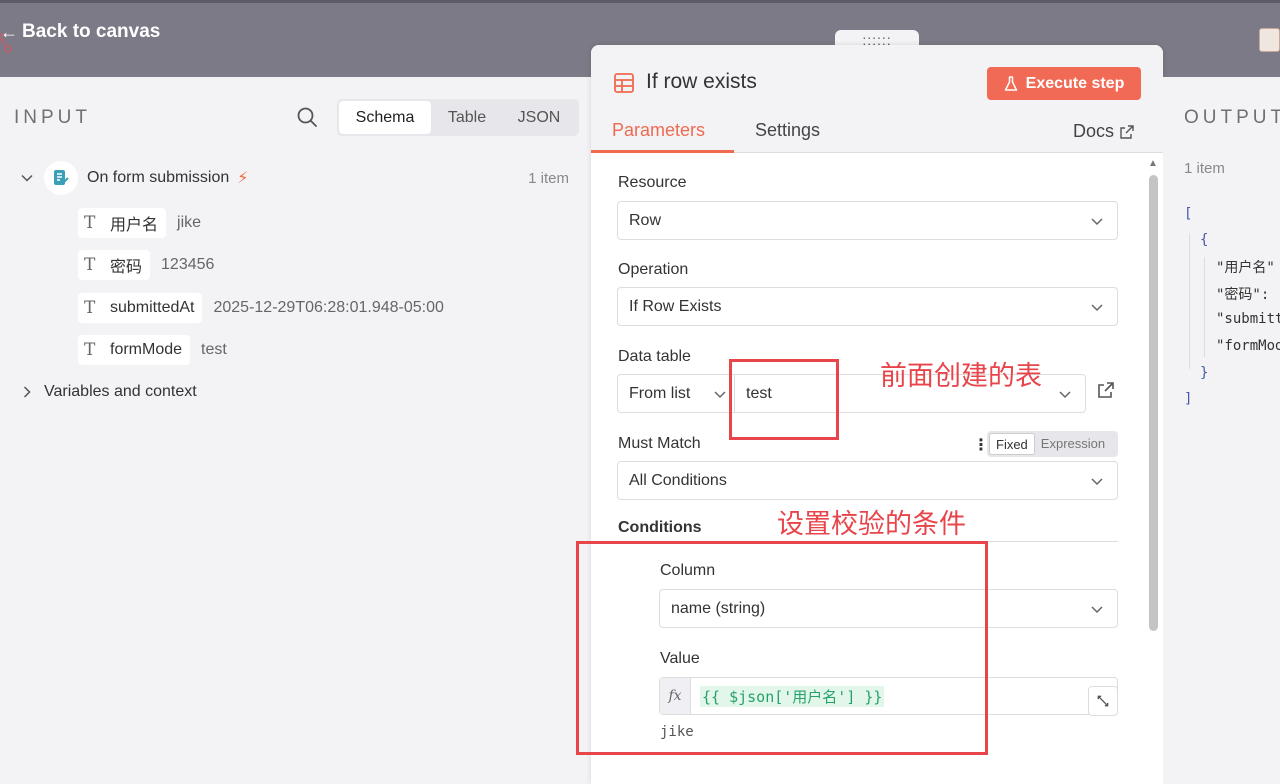 The image size is (1280, 784). Describe the element at coordinates (678, 480) in the screenshot. I see `must-match-value: All Conditions` at that location.